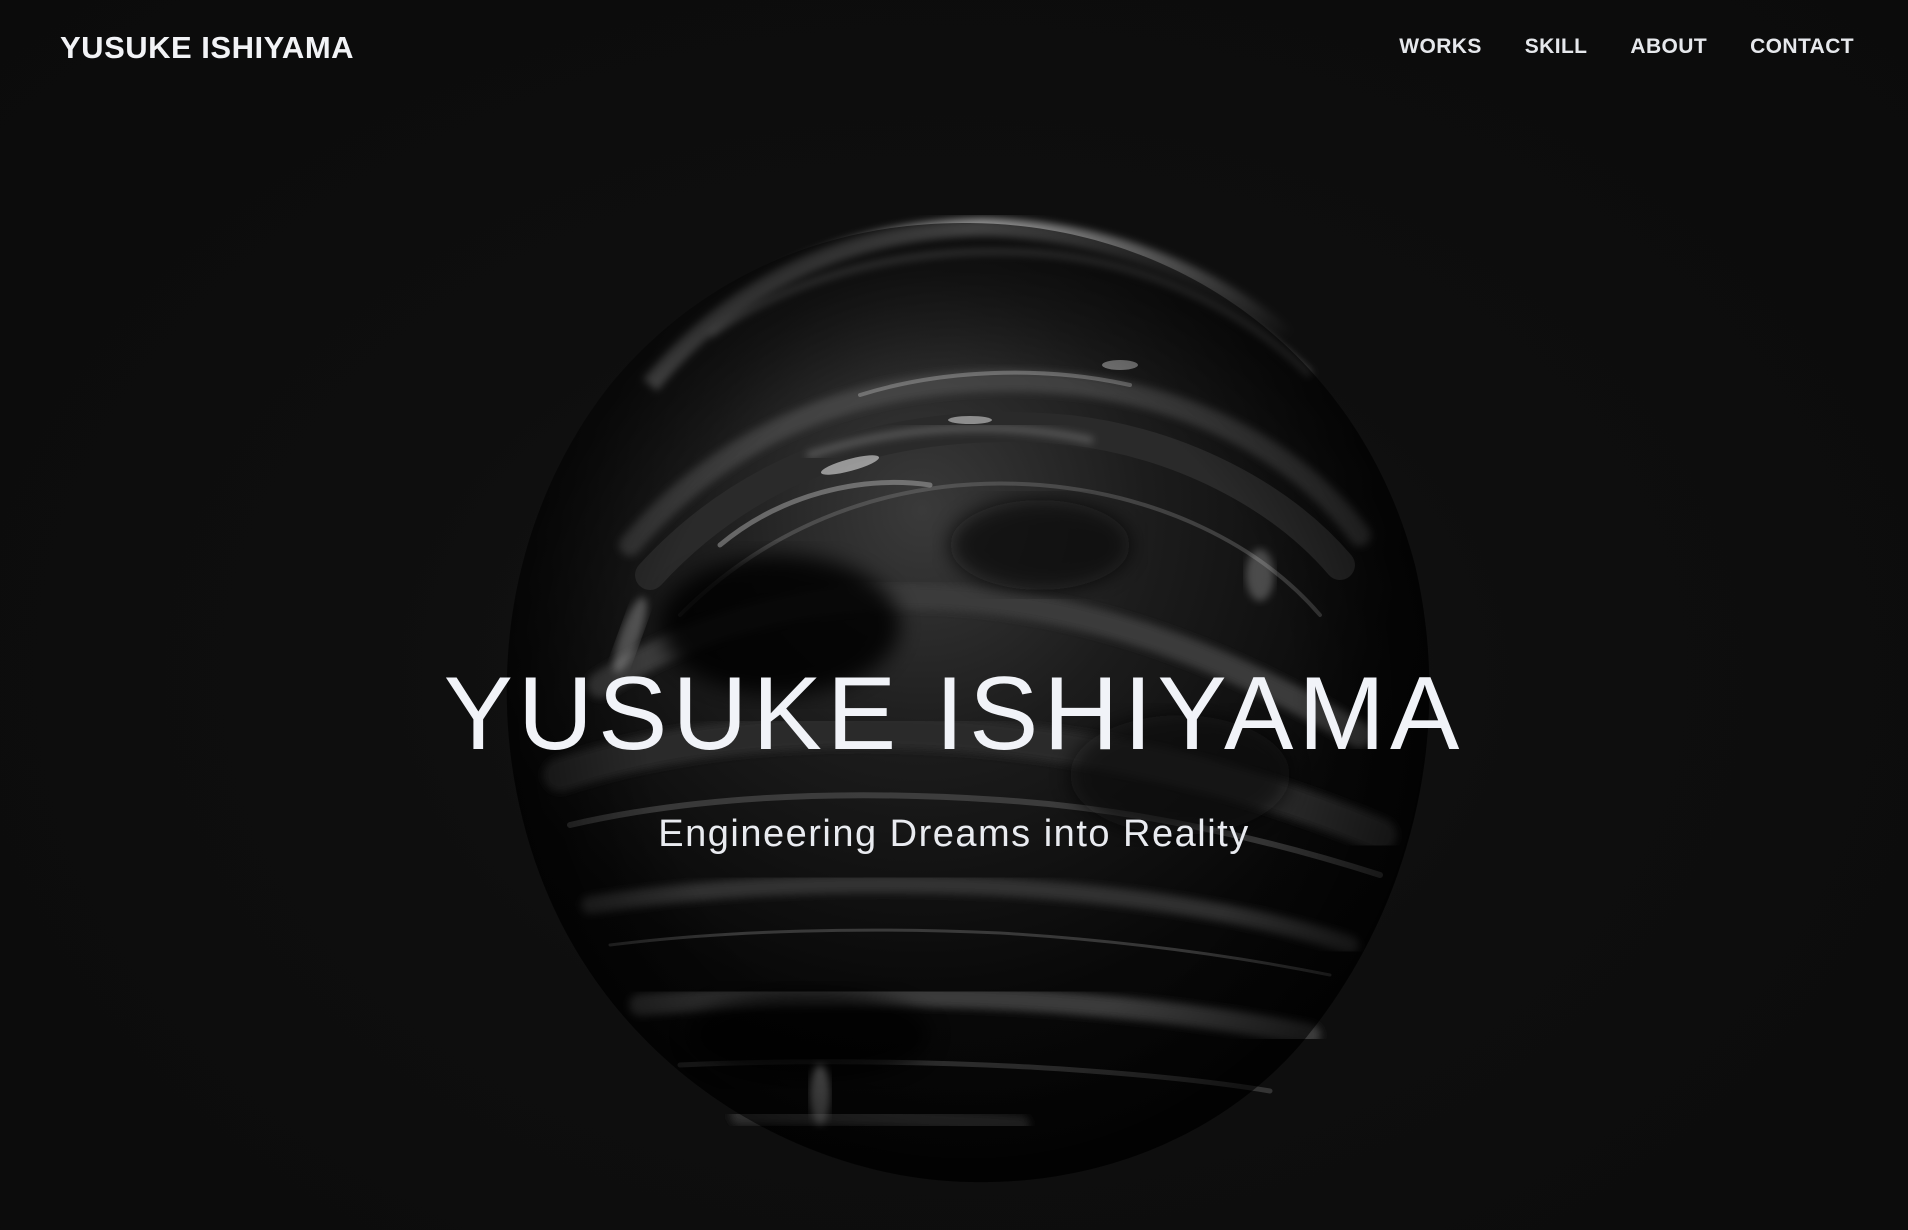  Describe the element at coordinates (954, 833) in the screenshot. I see `hero-subtitle: Engineering Dreams into Reality` at that location.